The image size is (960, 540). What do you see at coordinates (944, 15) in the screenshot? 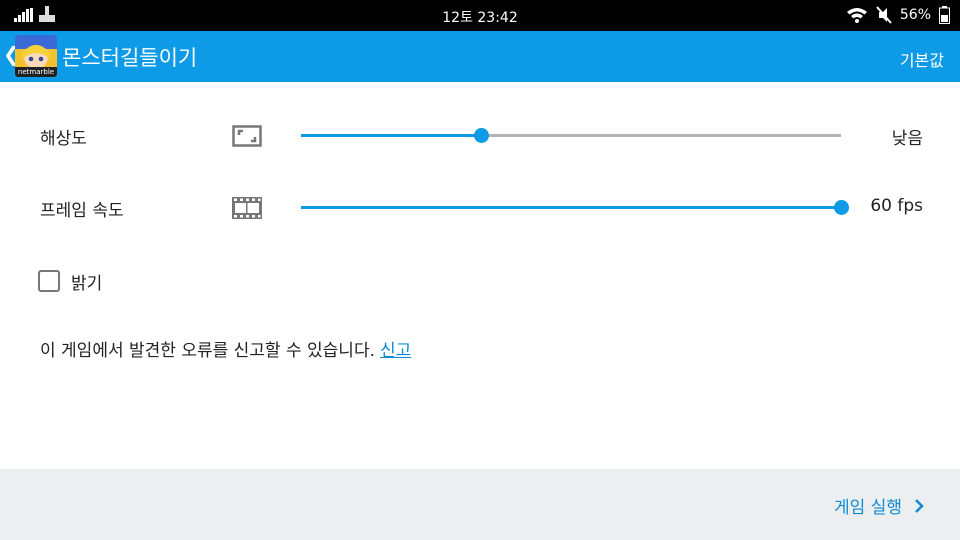
I see `battery-icon` at bounding box center [944, 15].